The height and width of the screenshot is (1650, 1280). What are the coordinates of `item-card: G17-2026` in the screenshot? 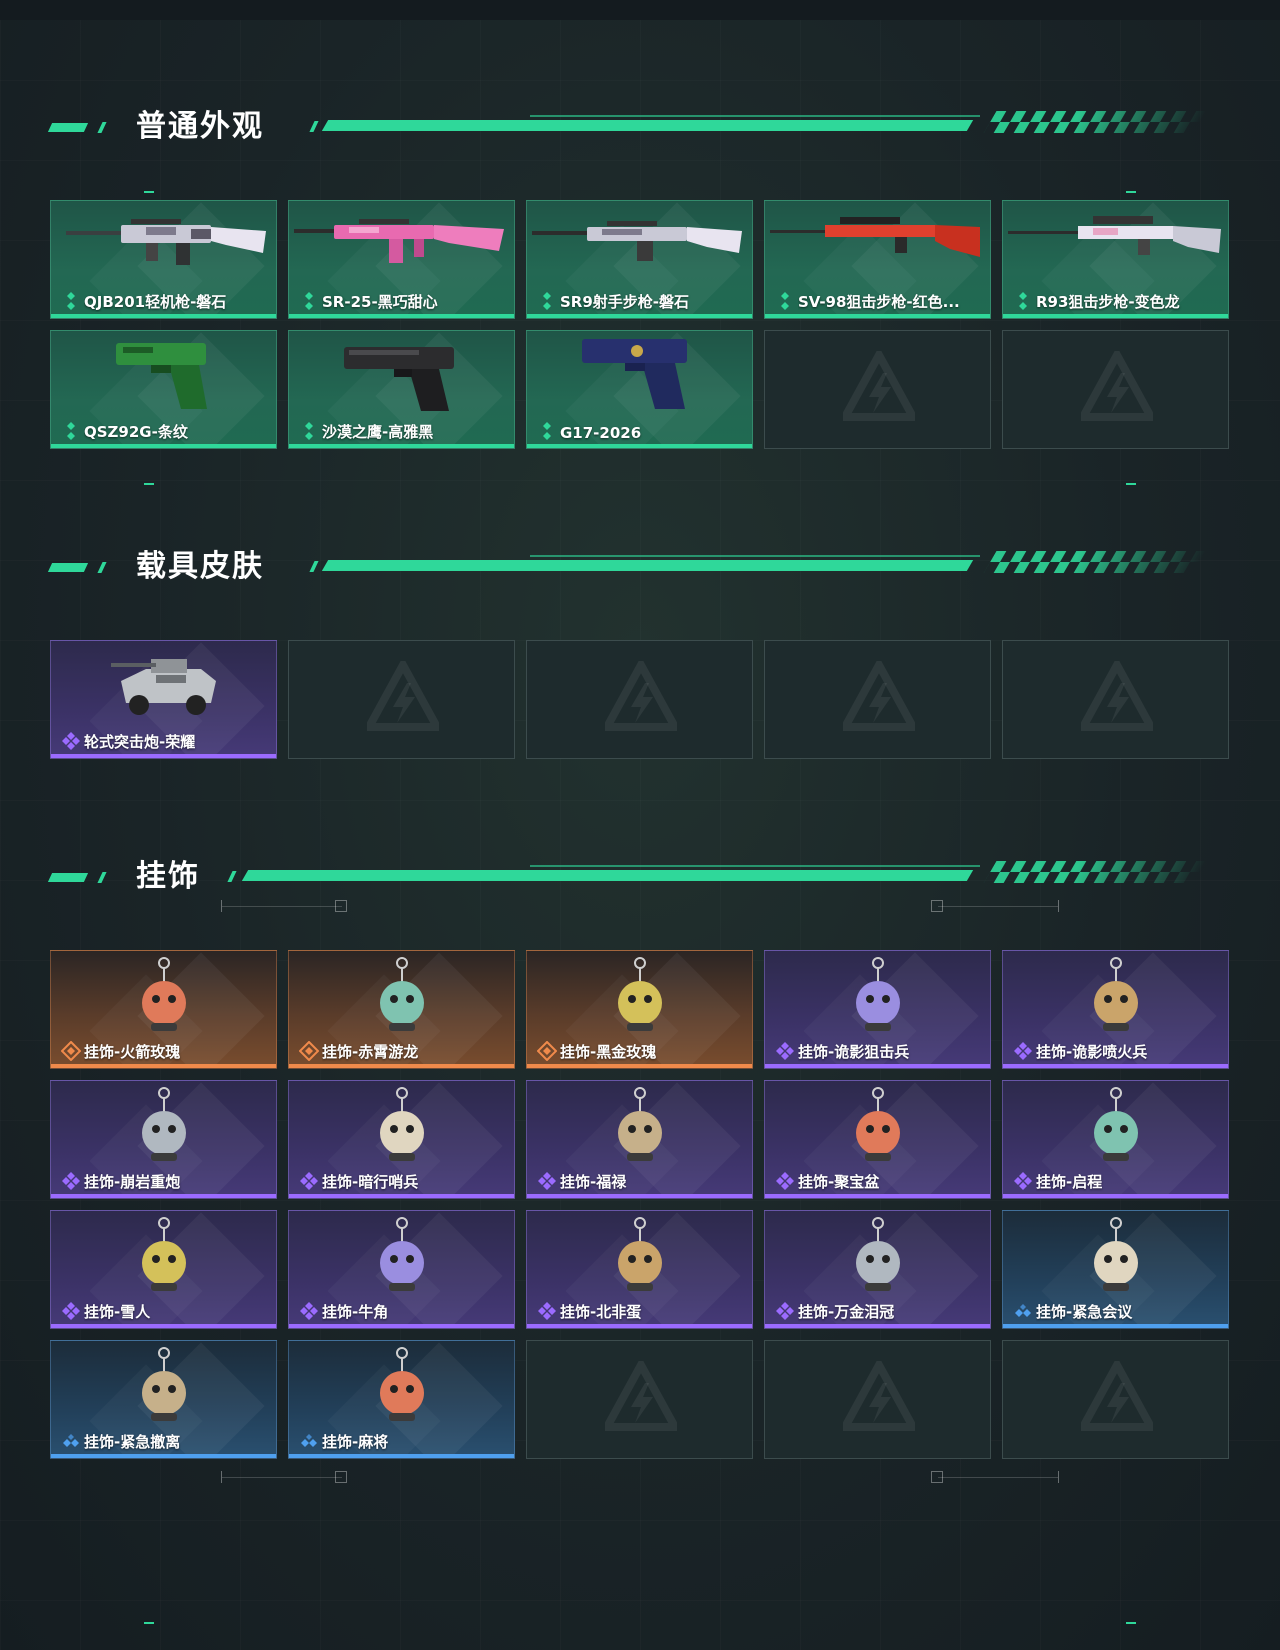 It's located at (639, 389).